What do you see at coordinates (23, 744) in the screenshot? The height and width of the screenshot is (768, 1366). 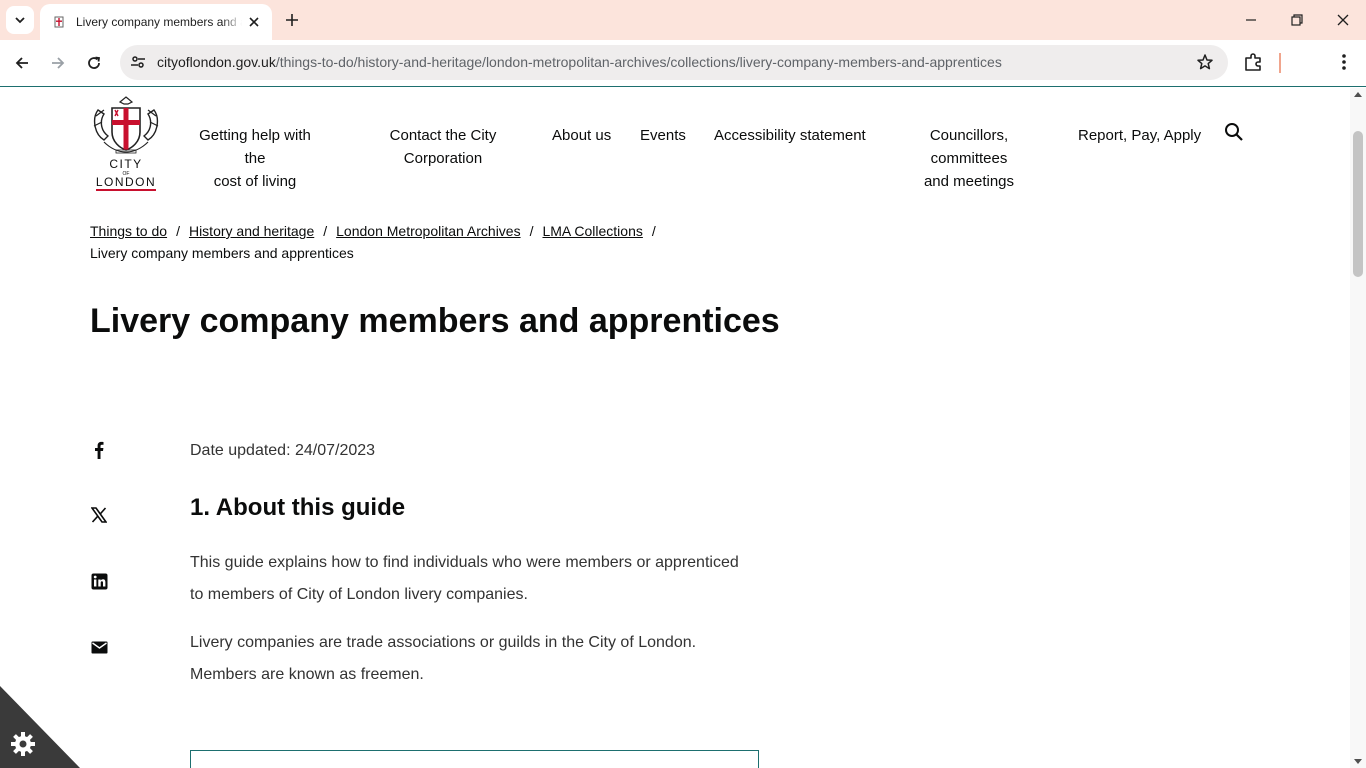 I see `cookie-gear-icon` at bounding box center [23, 744].